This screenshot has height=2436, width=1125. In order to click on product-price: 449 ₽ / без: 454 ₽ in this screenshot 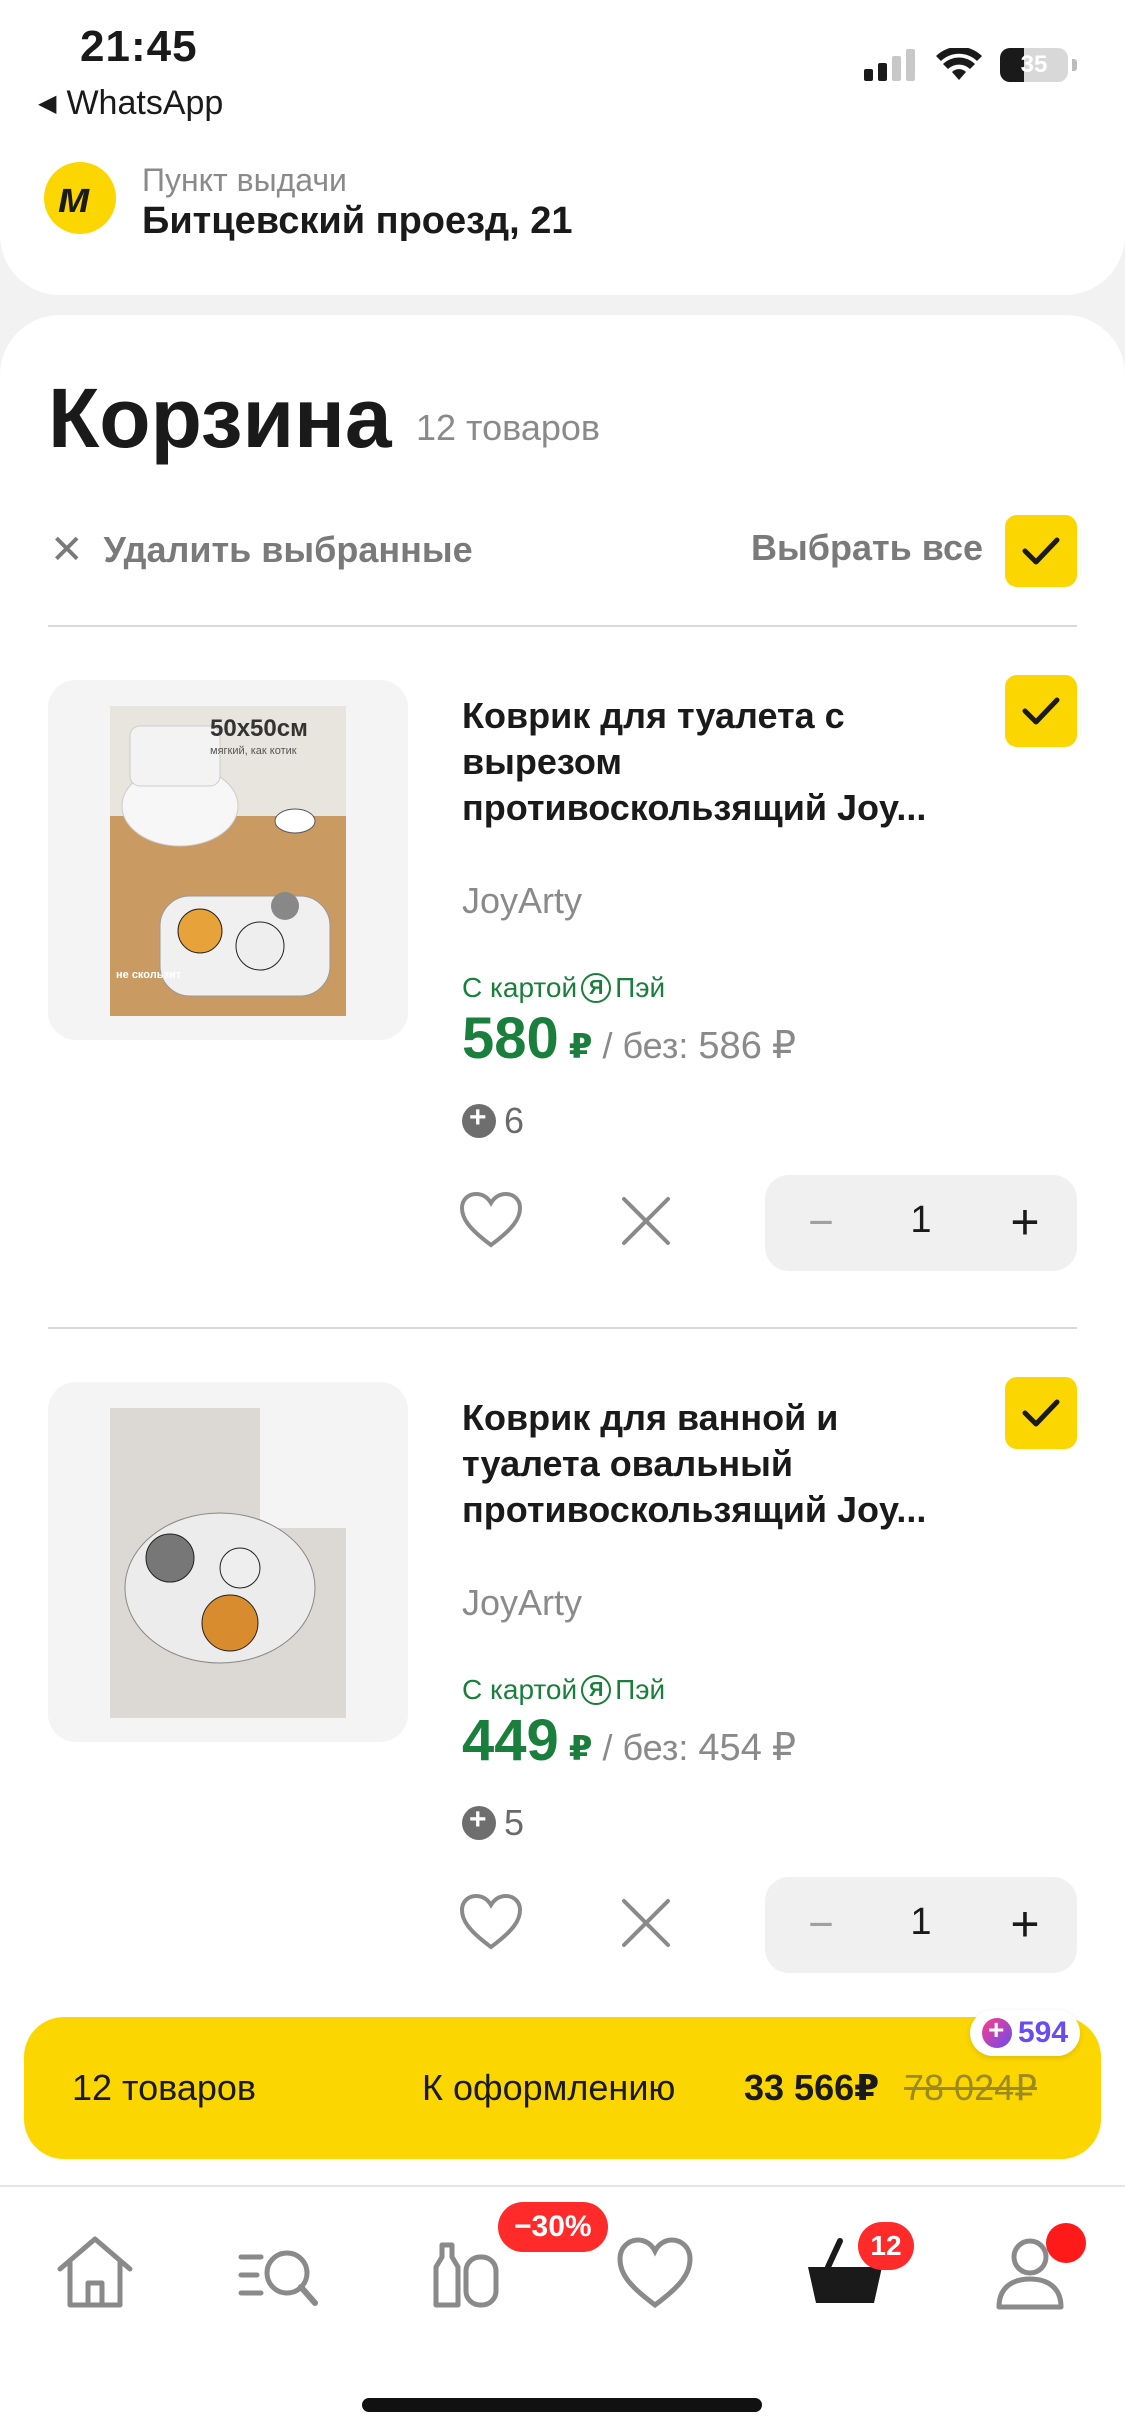, I will do `click(629, 1740)`.